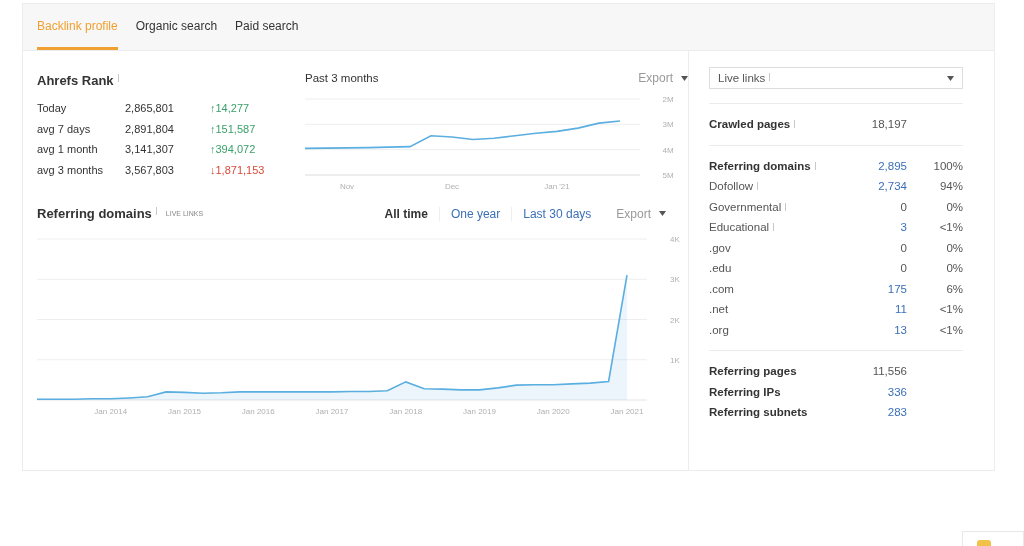  I want to click on metric-value: 2,895, so click(883, 165).